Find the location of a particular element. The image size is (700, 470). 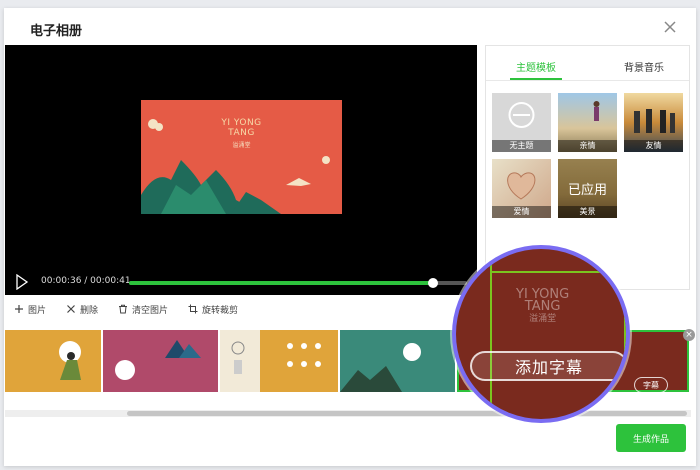

template-family: 亲情 is located at coordinates (587, 122).